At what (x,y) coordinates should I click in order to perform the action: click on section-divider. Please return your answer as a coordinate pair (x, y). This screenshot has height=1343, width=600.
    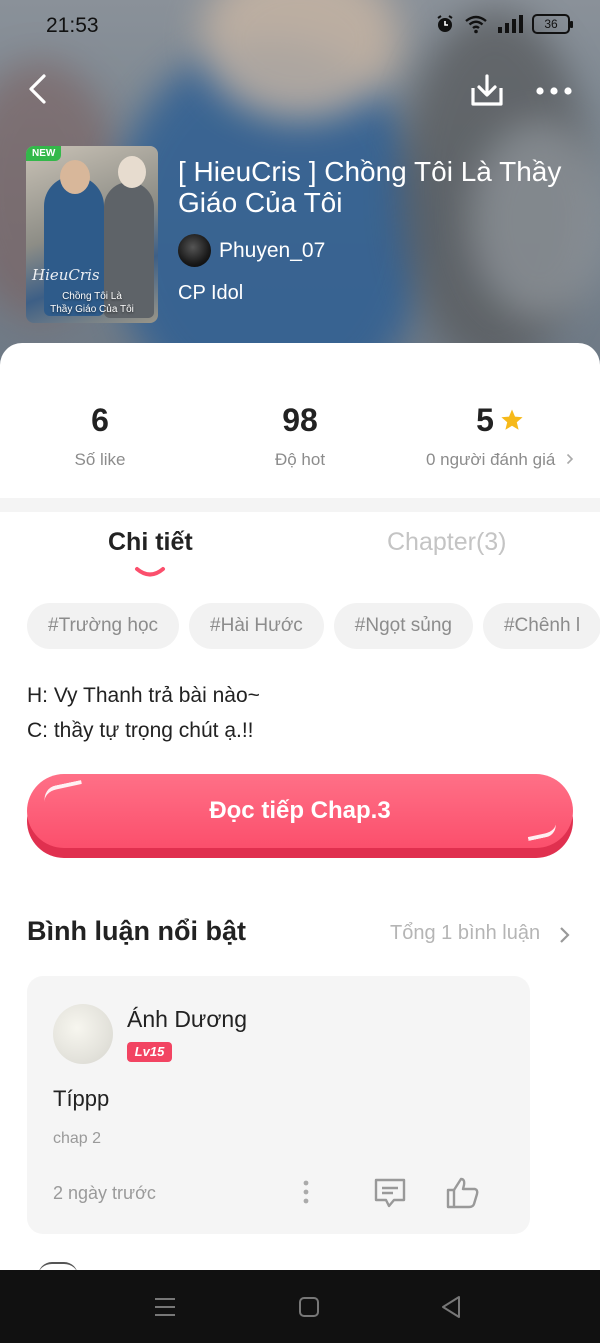
    Looking at the image, I should click on (300, 505).